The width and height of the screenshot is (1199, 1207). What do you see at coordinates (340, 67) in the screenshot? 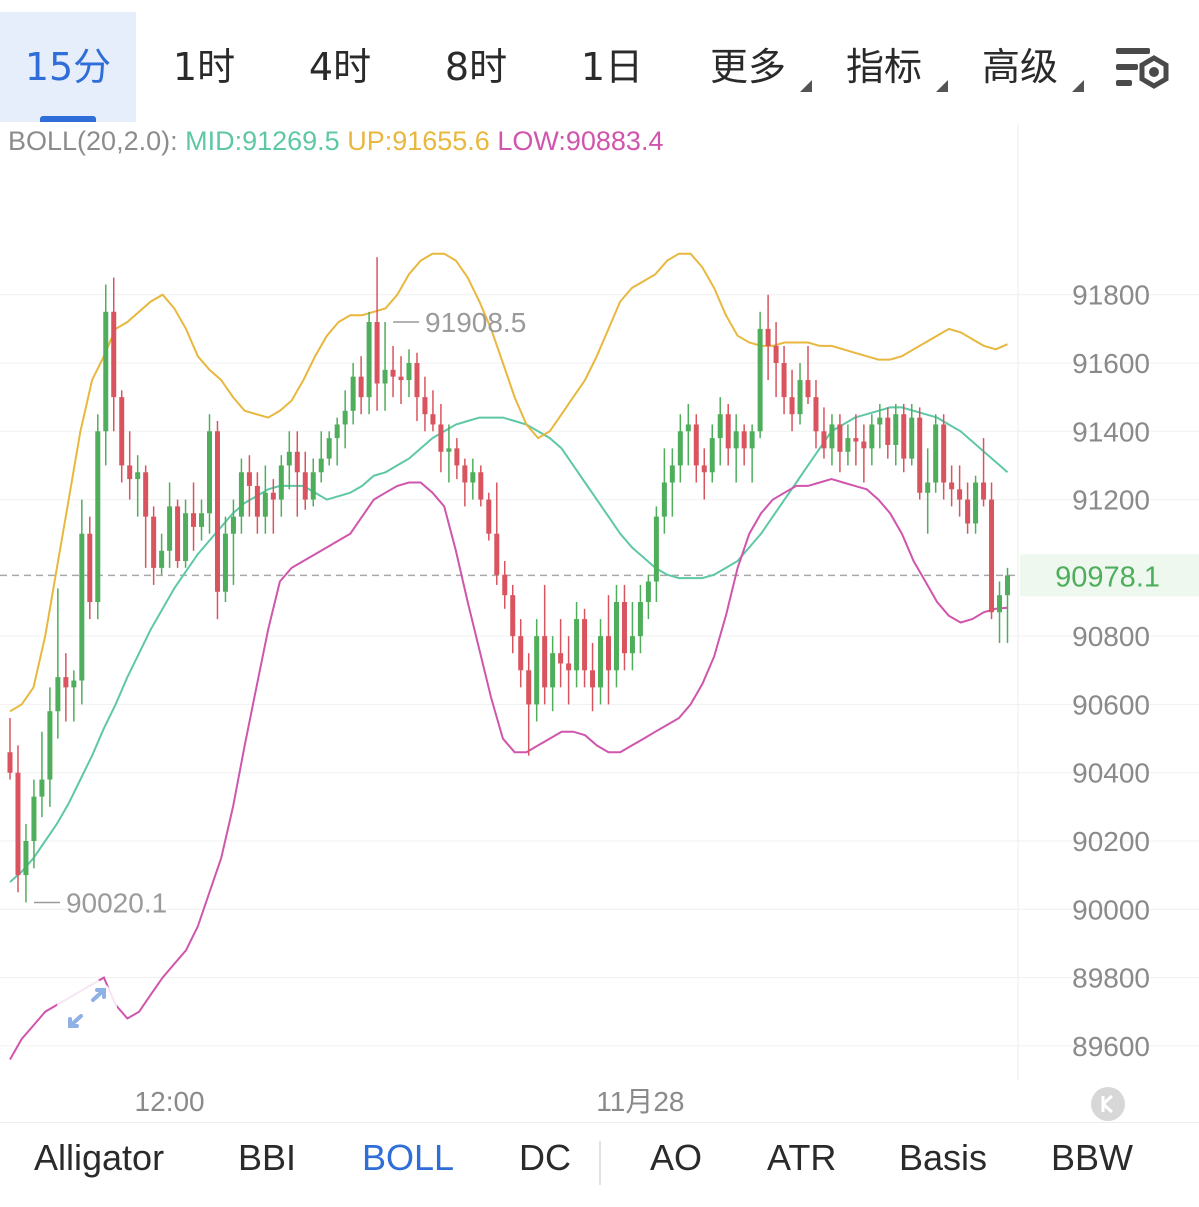
I see `tab-4h: 4时` at bounding box center [340, 67].